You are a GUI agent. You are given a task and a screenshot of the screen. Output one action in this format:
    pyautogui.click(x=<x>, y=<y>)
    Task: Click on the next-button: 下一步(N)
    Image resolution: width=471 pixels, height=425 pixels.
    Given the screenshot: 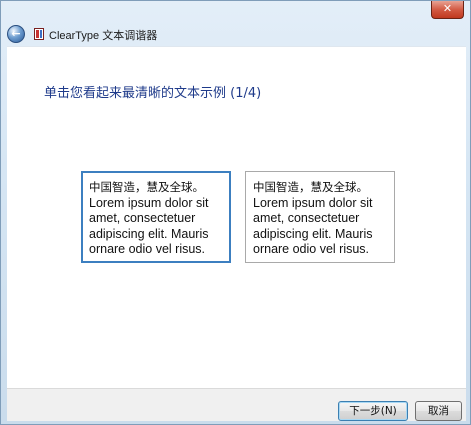 What is the action you would take?
    pyautogui.click(x=373, y=411)
    